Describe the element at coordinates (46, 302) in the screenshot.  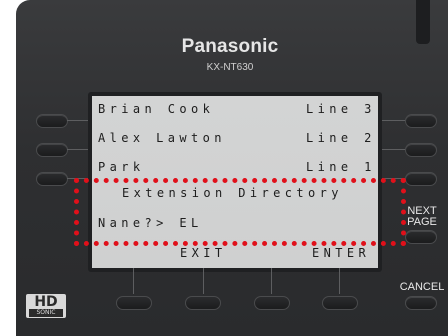
I see `hd-logo-text: HD` at that location.